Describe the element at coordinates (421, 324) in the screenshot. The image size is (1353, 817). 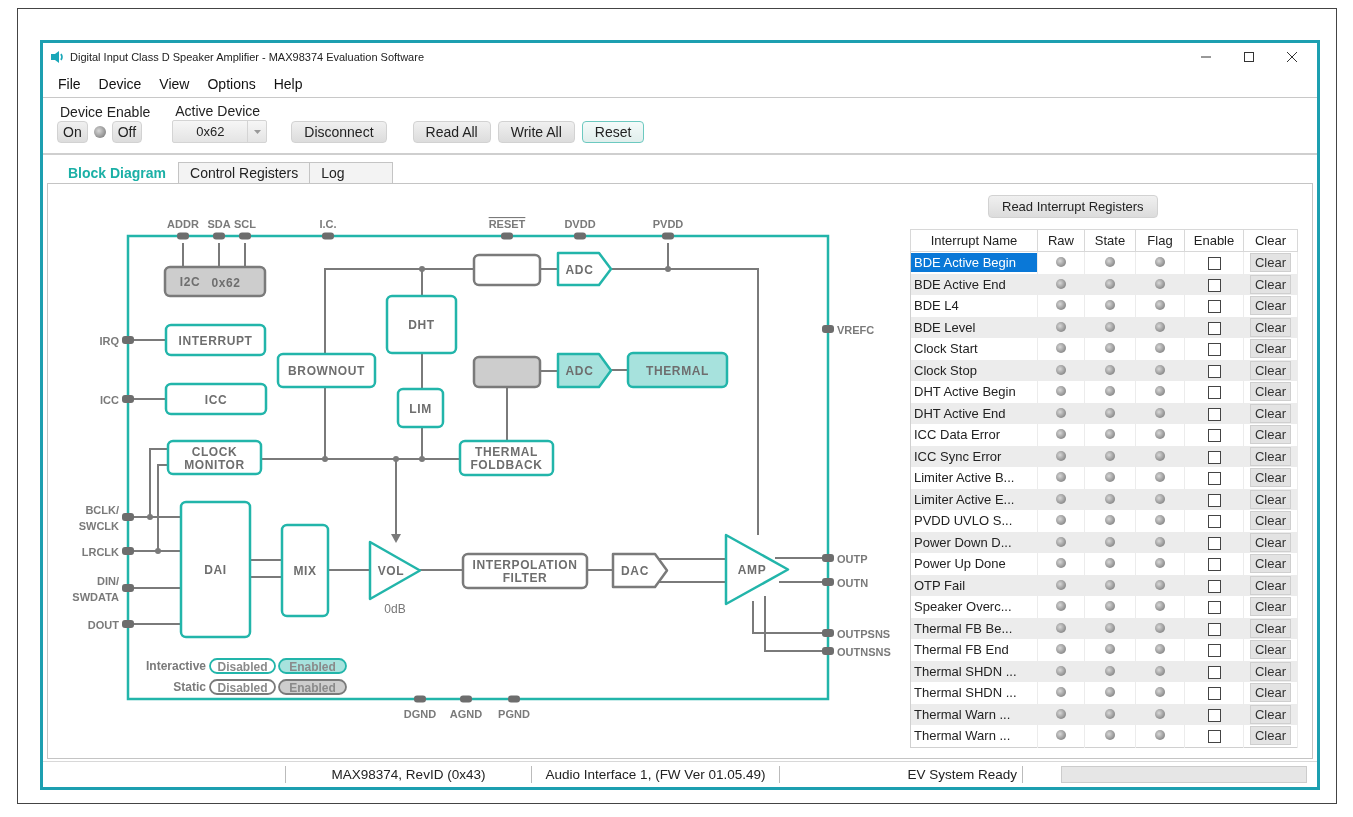
I see `function-block: DHT` at that location.